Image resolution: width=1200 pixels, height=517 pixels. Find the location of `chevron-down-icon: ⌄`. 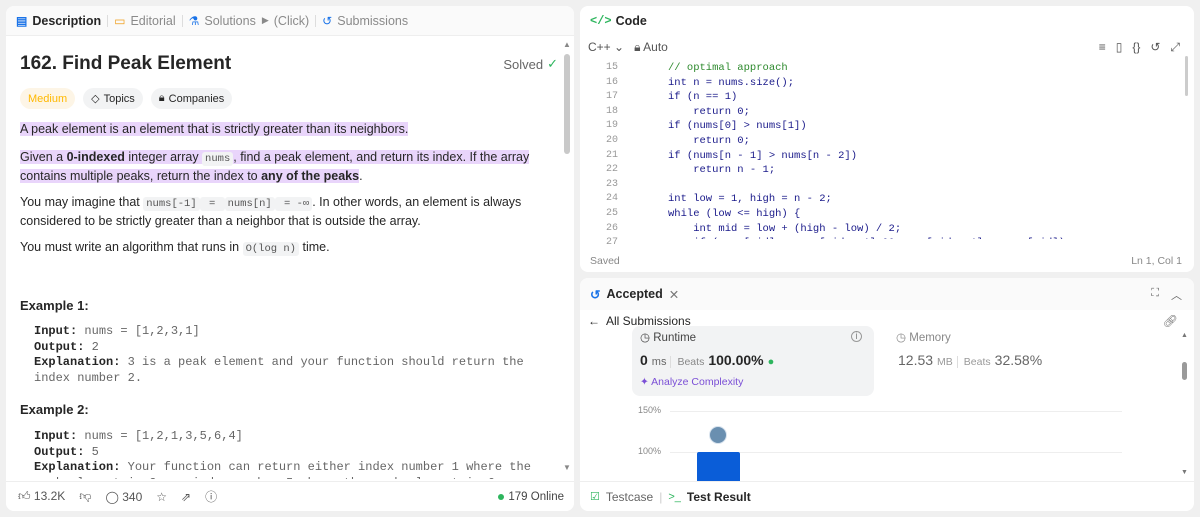

chevron-down-icon: ⌄ is located at coordinates (619, 47).